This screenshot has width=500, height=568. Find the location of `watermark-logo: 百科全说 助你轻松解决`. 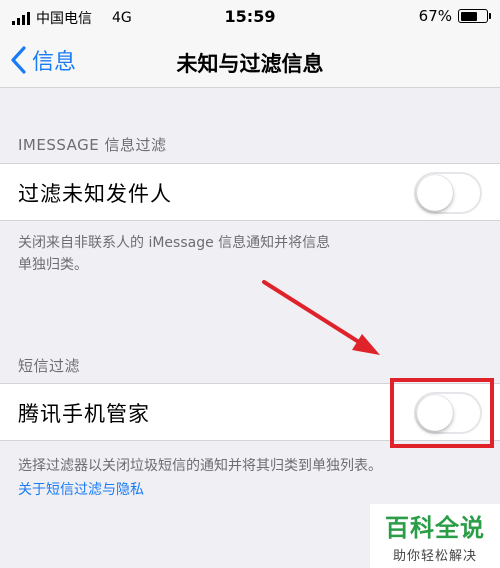

watermark-logo: 百科全说 助你轻松解决 is located at coordinates (435, 536).